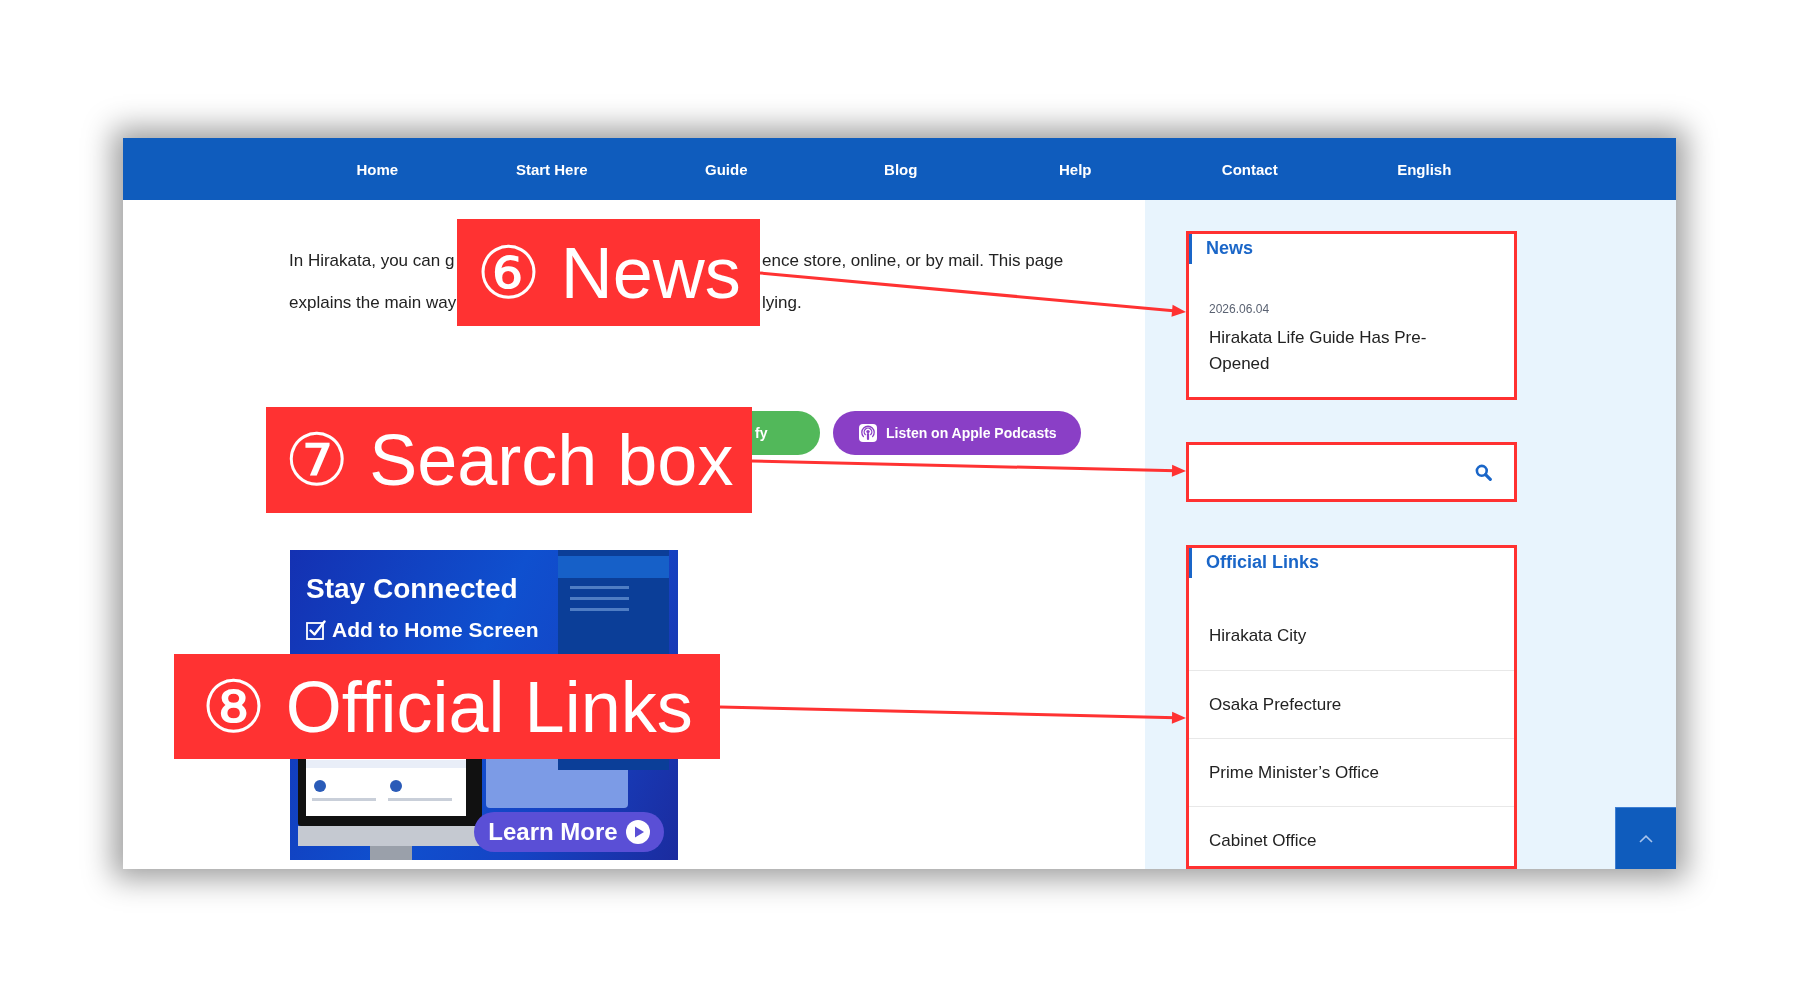  What do you see at coordinates (412, 589) in the screenshot?
I see `banner-title: Stay Connected` at bounding box center [412, 589].